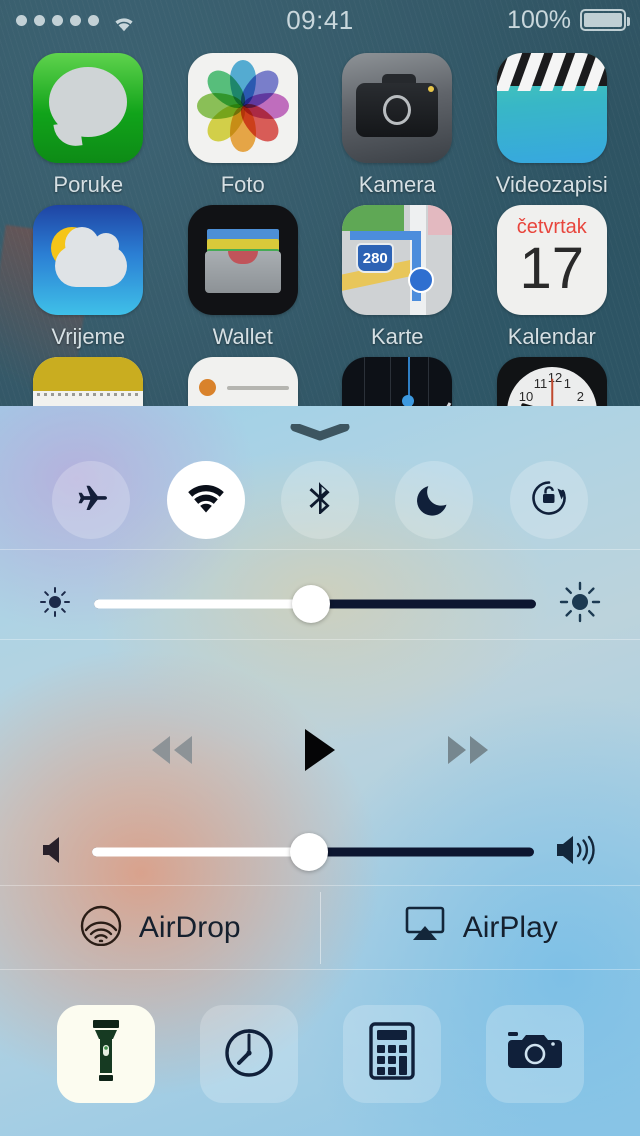 This screenshot has width=640, height=1136. What do you see at coordinates (242, 184) in the screenshot?
I see `app-label: Foto` at bounding box center [242, 184].